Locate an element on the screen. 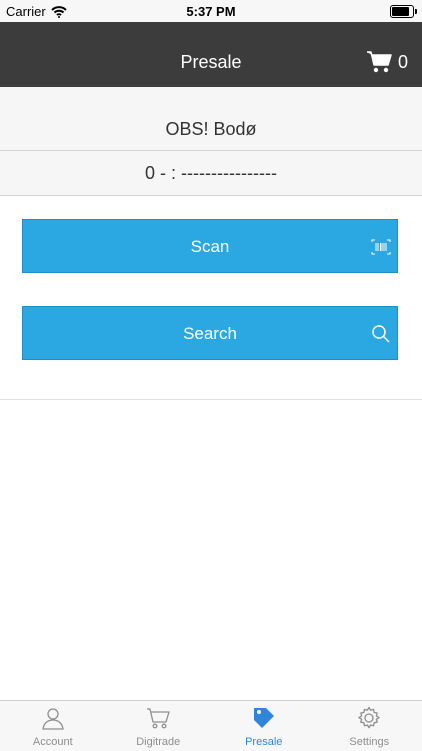 This screenshot has height=751, width=422. status-time: 5:37 PM is located at coordinates (211, 11).